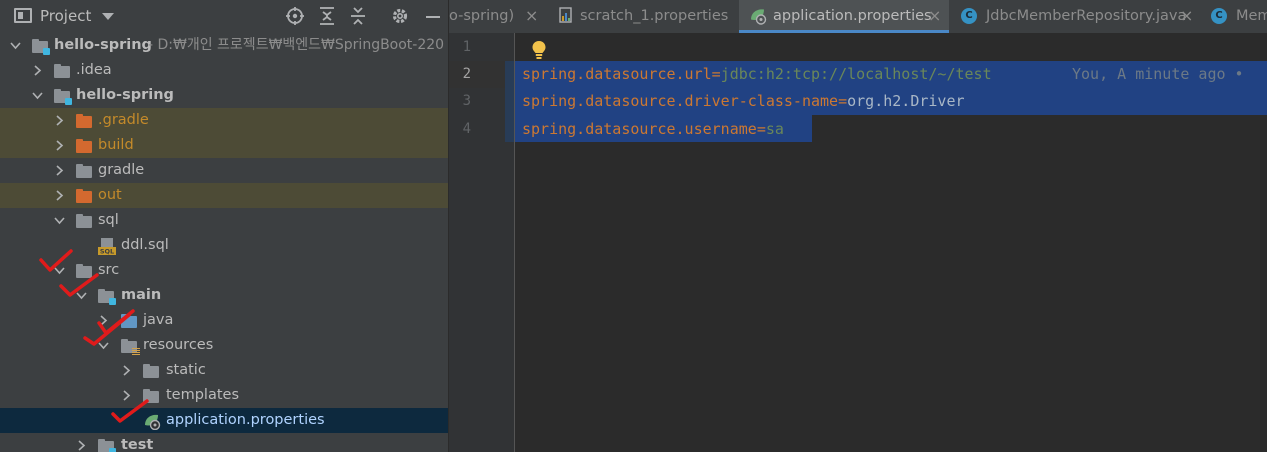 This screenshot has height=452, width=1267. What do you see at coordinates (617, 74) in the screenshot?
I see `property-key: spring.datasource.url` at bounding box center [617, 74].